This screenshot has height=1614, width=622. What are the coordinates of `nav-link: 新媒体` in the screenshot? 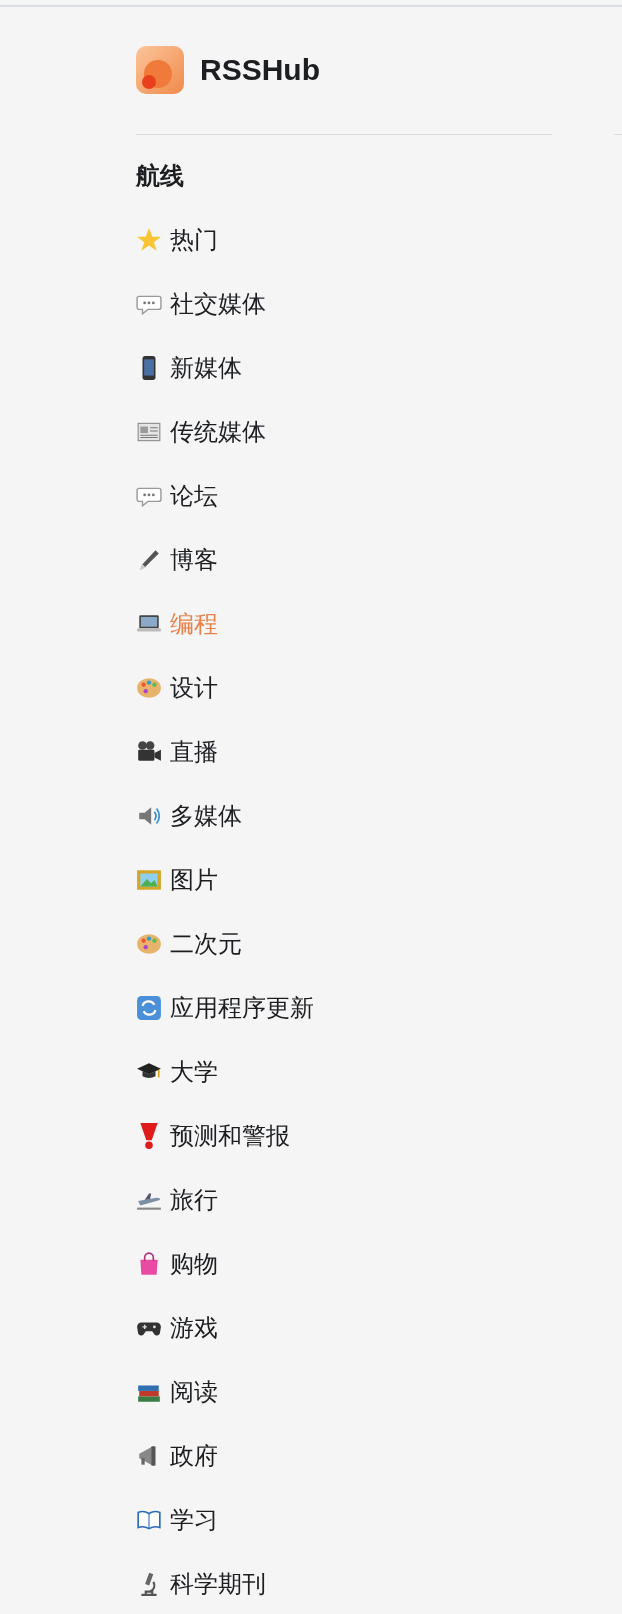 It's located at (189, 368).